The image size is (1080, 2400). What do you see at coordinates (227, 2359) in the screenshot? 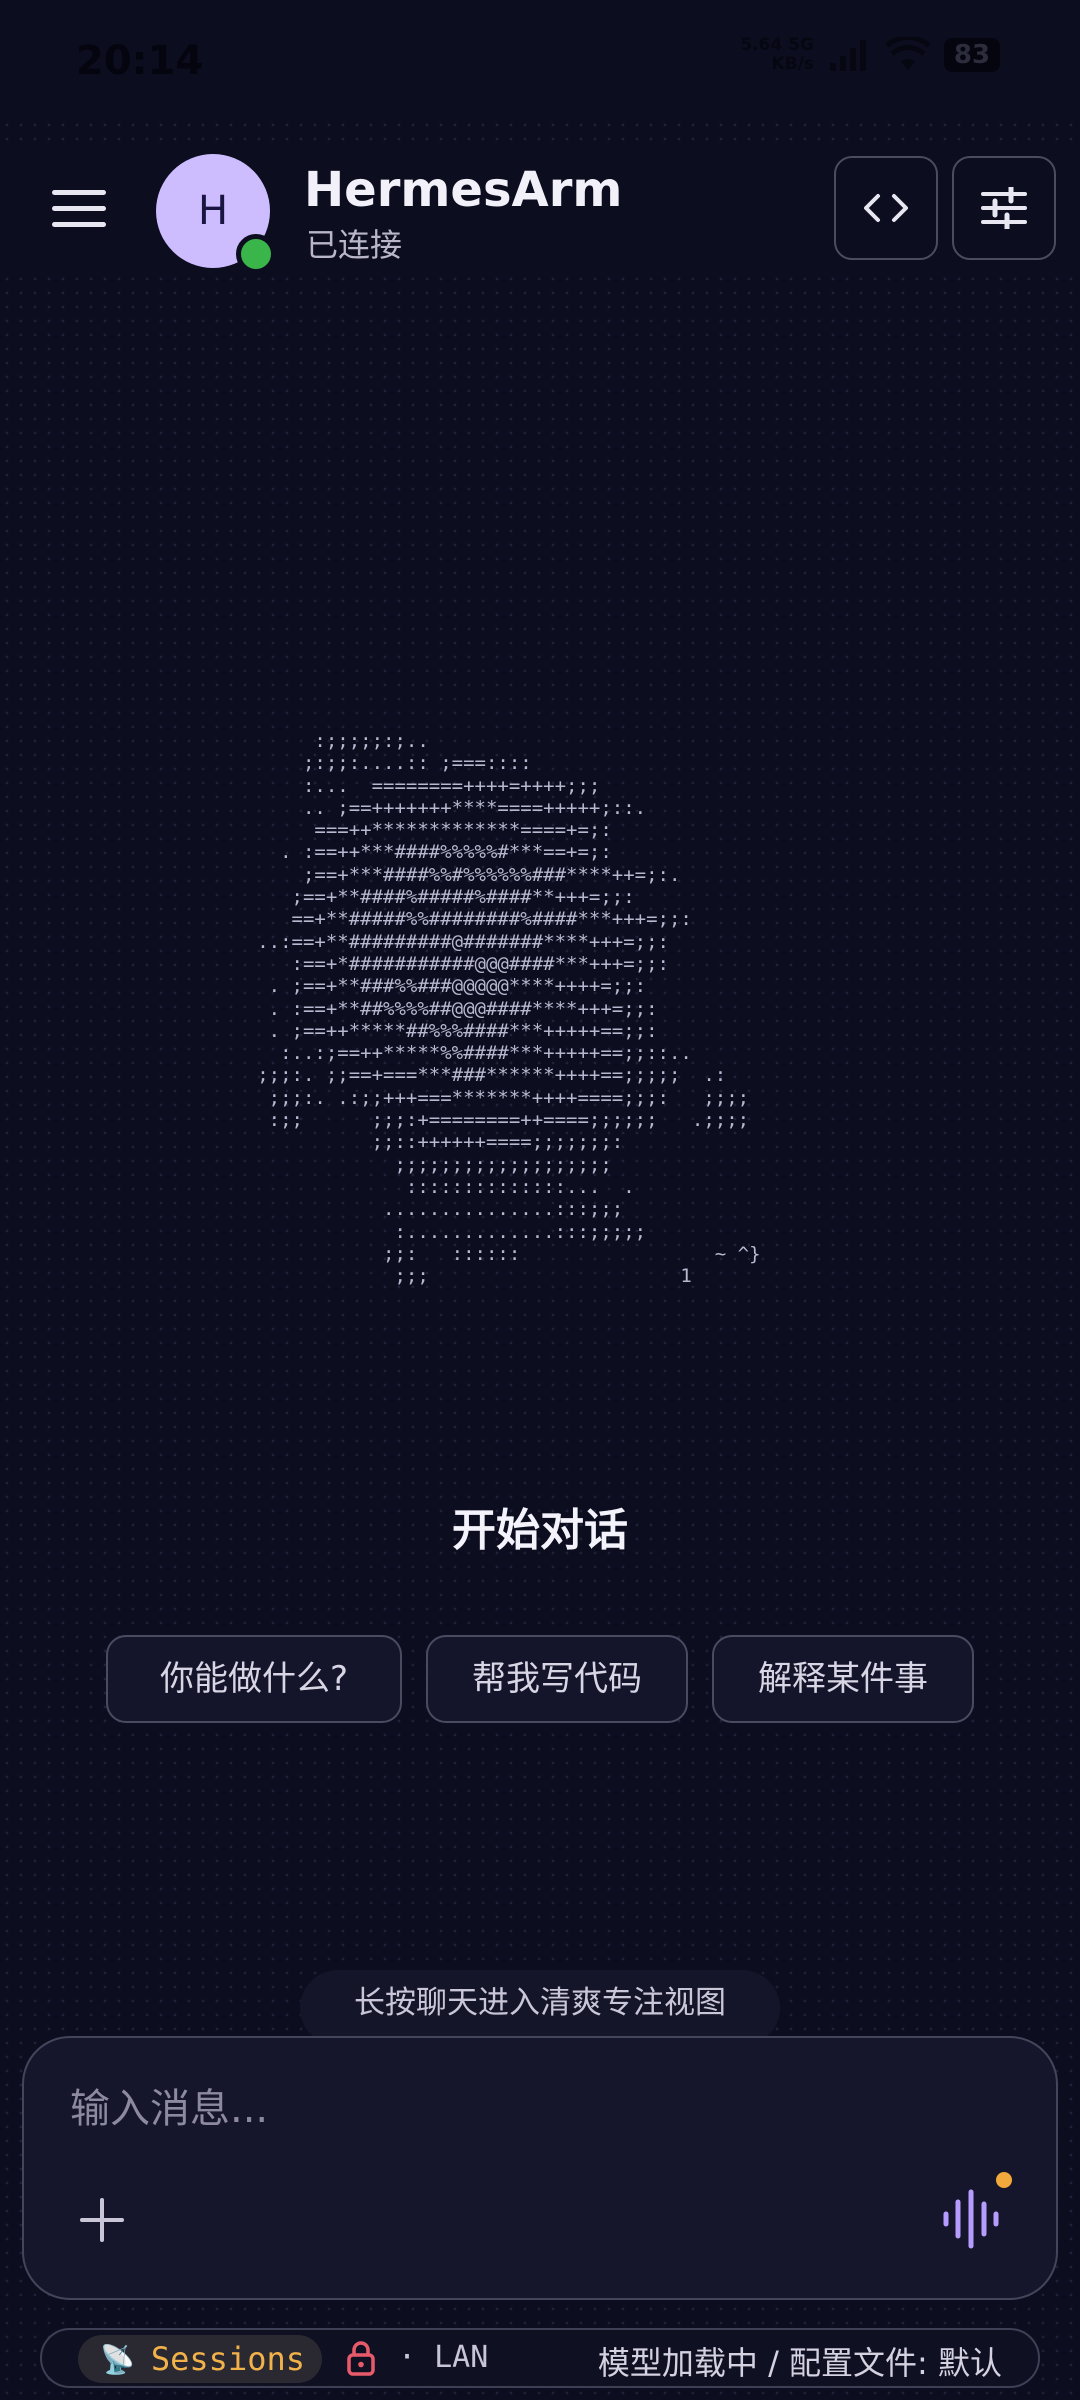
I see `sessions-label: Sessions` at bounding box center [227, 2359].